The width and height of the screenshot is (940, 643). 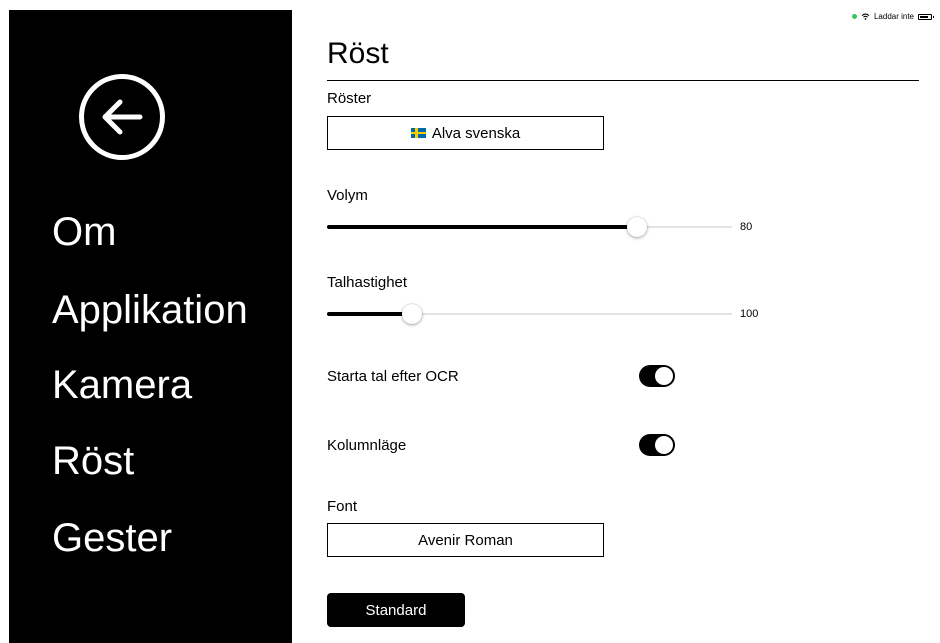 What do you see at coordinates (418, 133) in the screenshot?
I see `swedish-flag-icon` at bounding box center [418, 133].